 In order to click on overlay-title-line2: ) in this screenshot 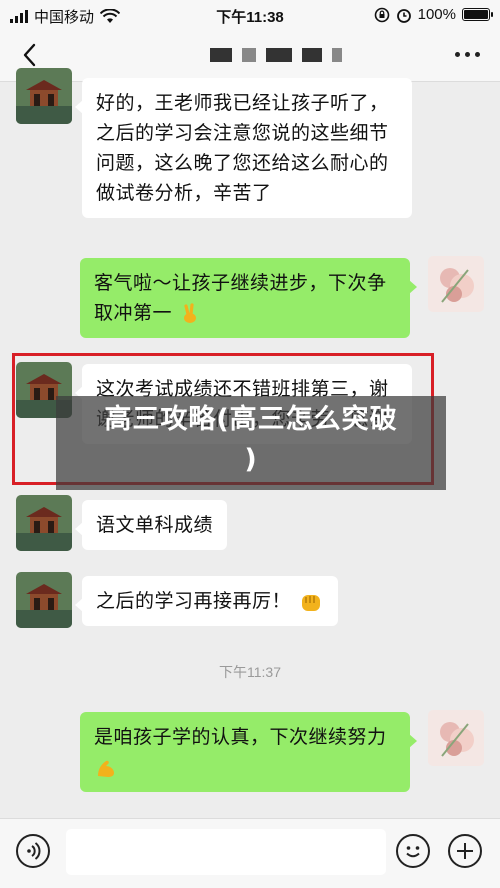, I will do `click(251, 459)`.